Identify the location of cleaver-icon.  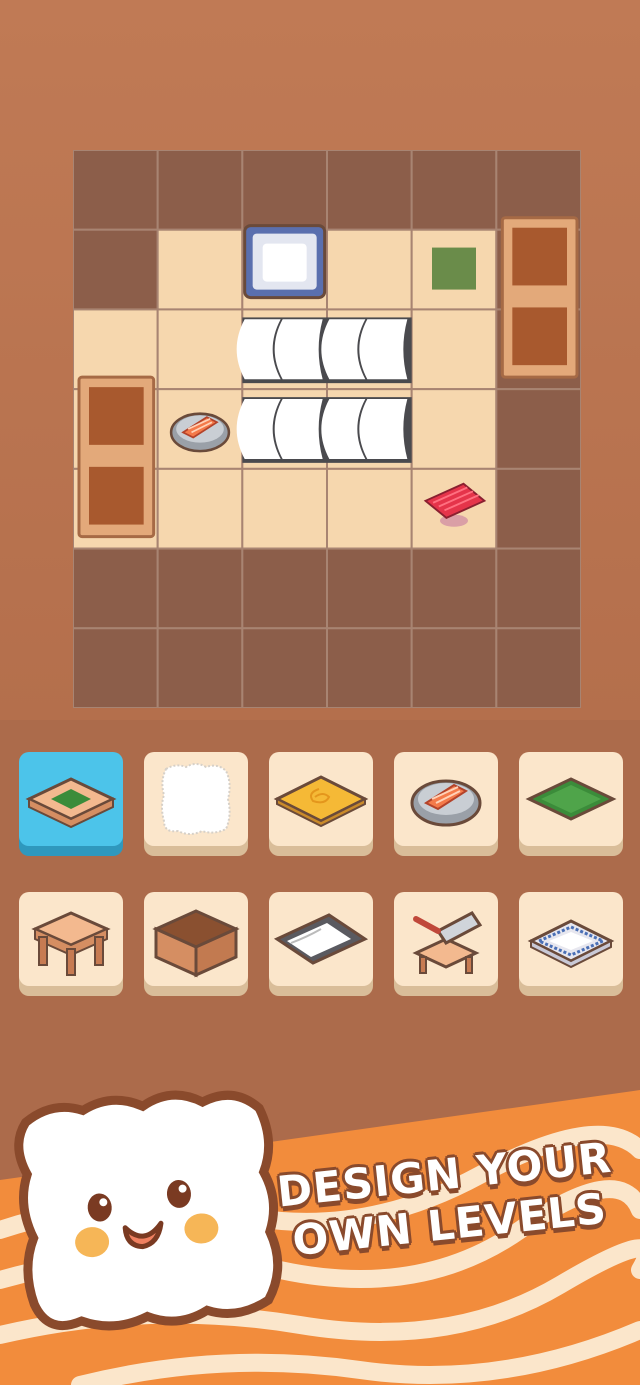
(447, 942).